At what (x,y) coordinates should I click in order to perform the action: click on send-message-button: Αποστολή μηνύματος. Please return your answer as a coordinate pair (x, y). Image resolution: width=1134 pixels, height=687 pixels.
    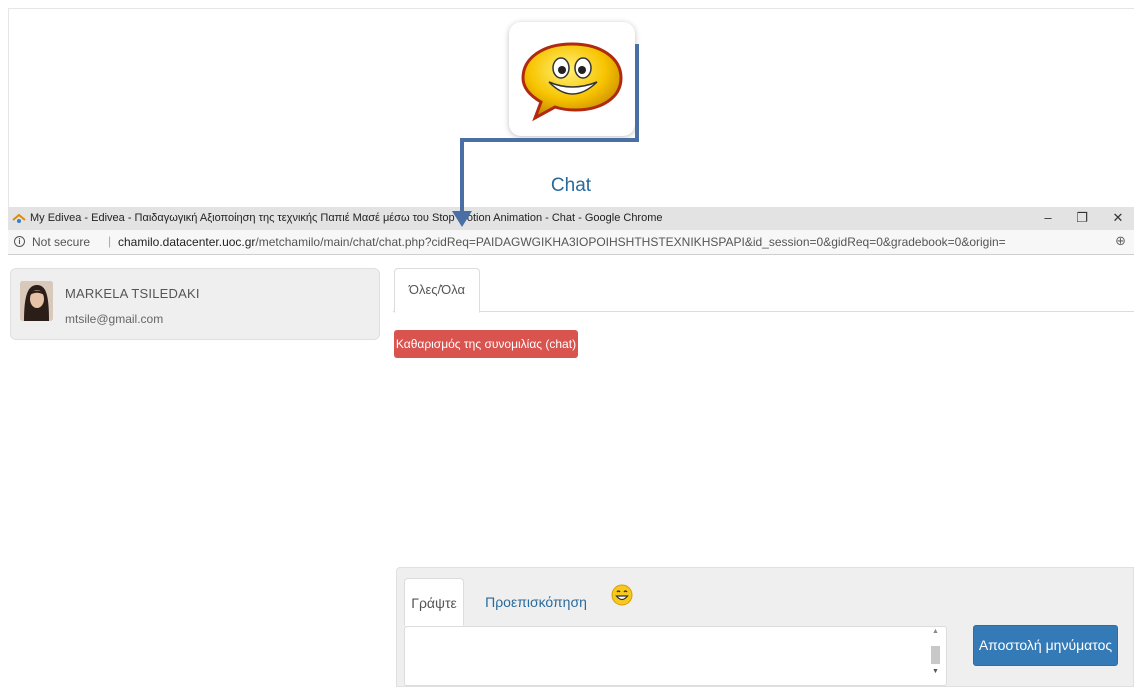
    Looking at the image, I should click on (1045, 645).